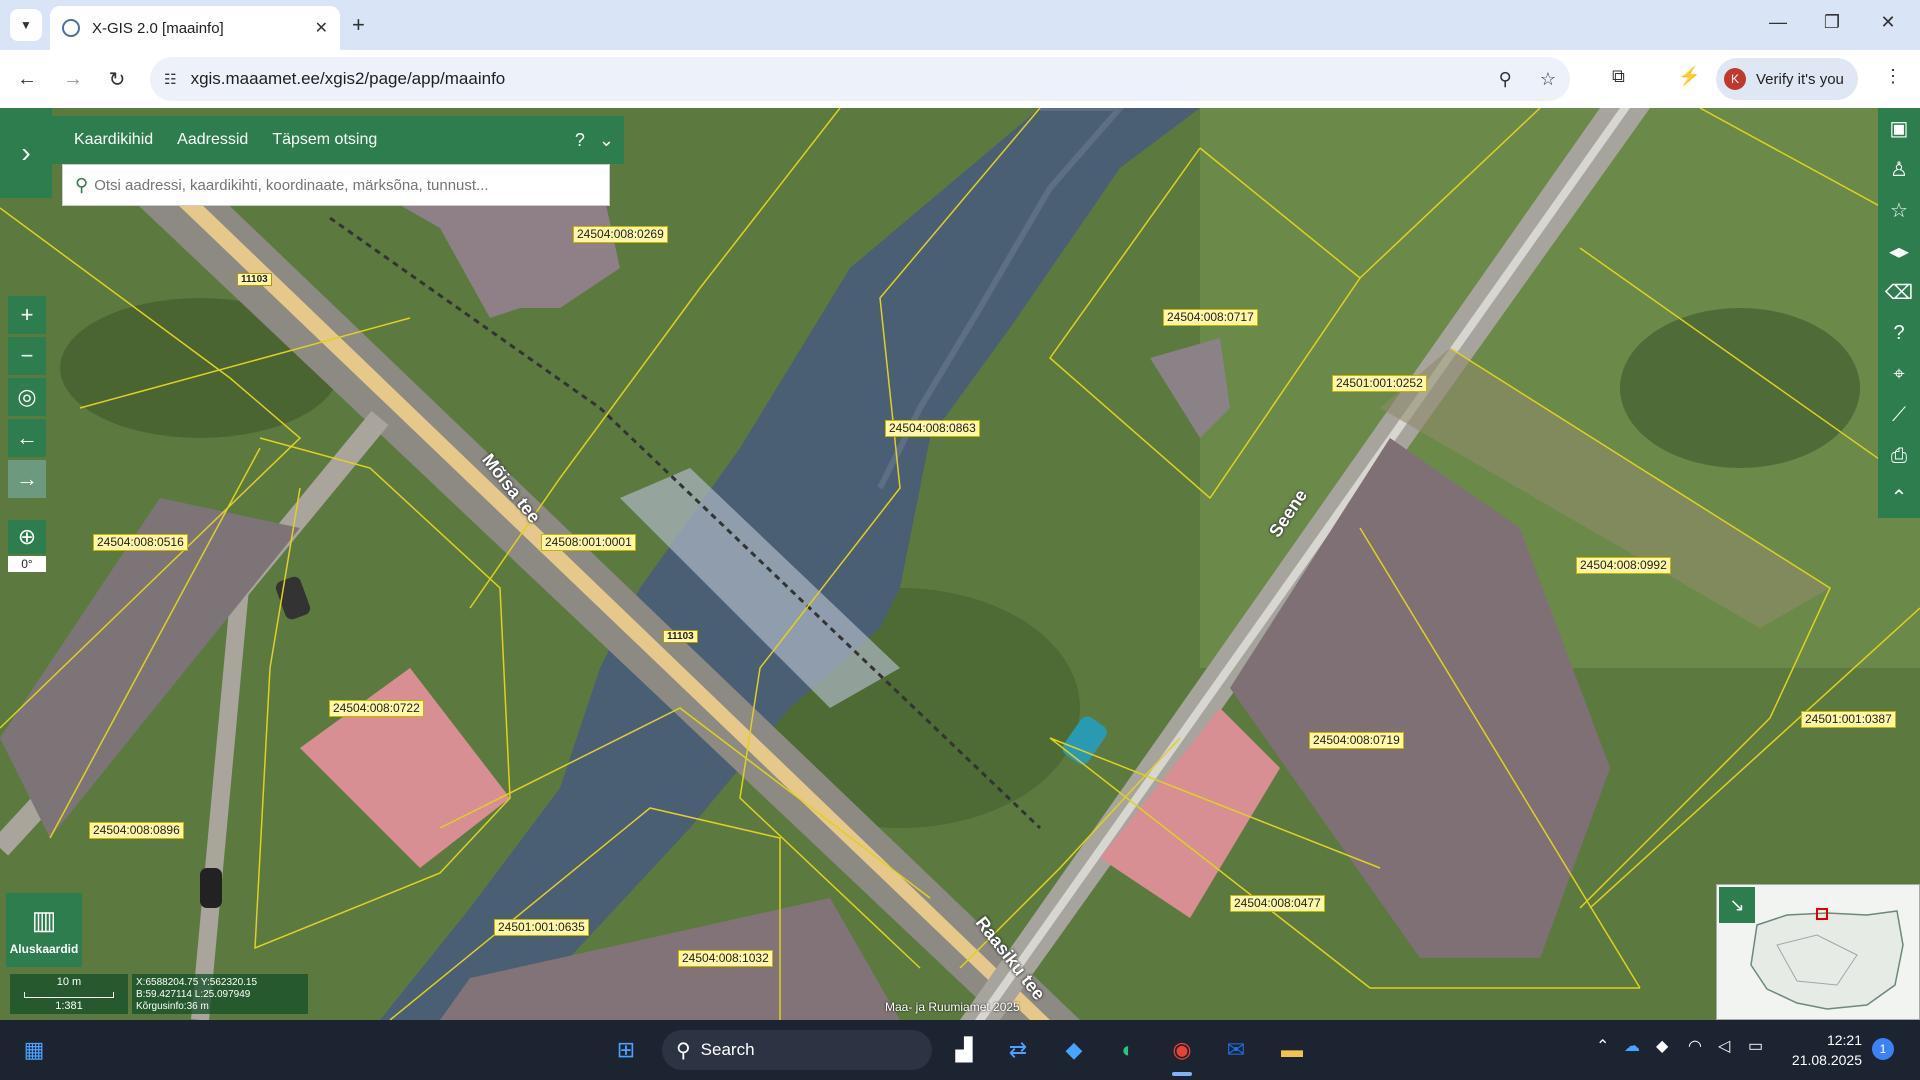 The image size is (1920, 1080). What do you see at coordinates (1182, 1074) in the screenshot?
I see `active-app-indicator` at bounding box center [1182, 1074].